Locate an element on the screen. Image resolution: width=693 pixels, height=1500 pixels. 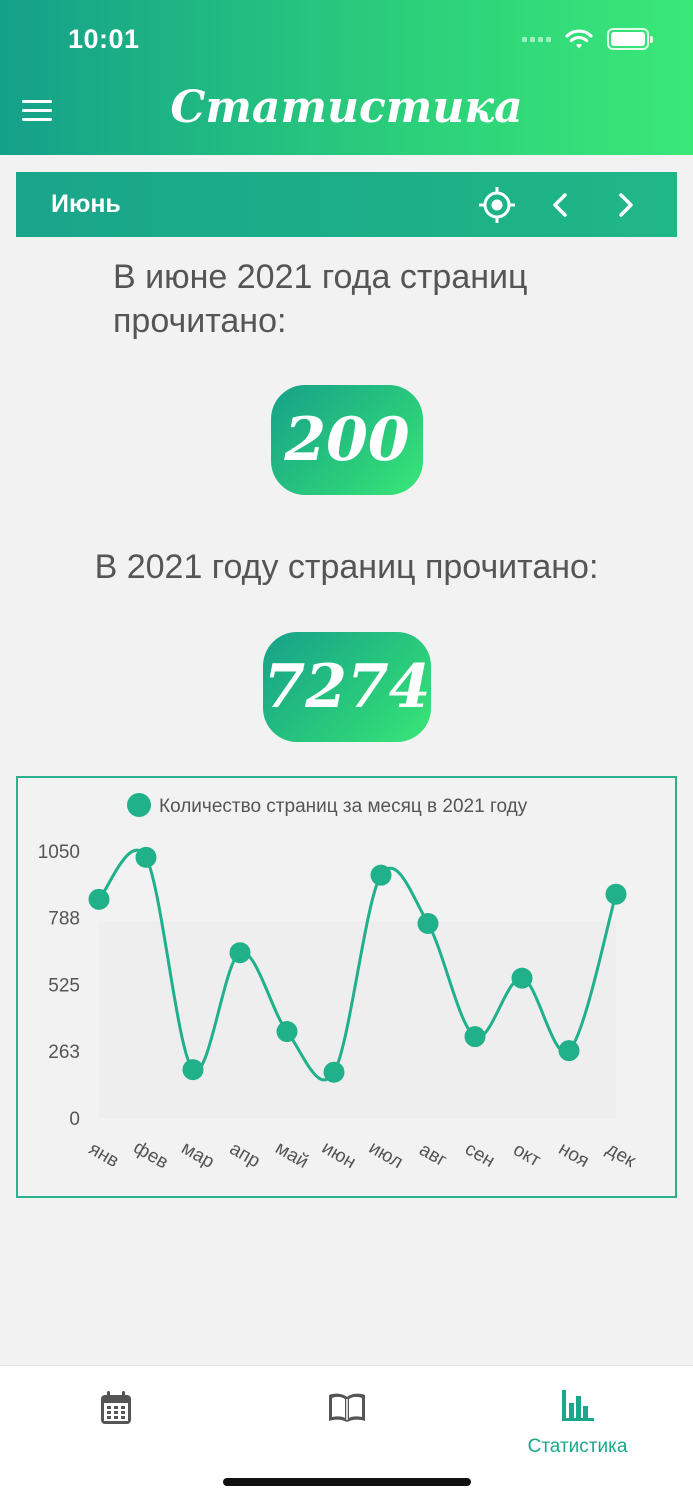
y-tick-label: 263 is located at coordinates (64, 1052).